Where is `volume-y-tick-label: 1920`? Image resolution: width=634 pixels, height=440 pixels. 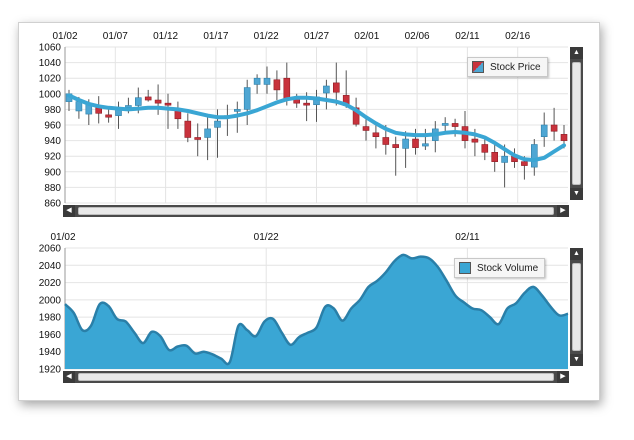 volume-y-tick-label: 1920 is located at coordinates (50, 370).